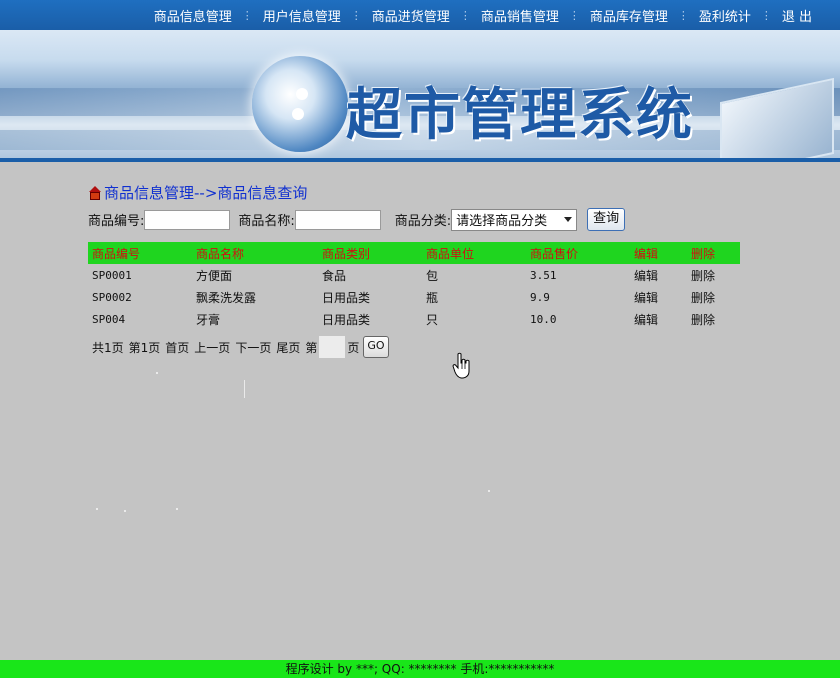  What do you see at coordinates (288, 347) in the screenshot?
I see `pager-last-link: 尾页` at bounding box center [288, 347].